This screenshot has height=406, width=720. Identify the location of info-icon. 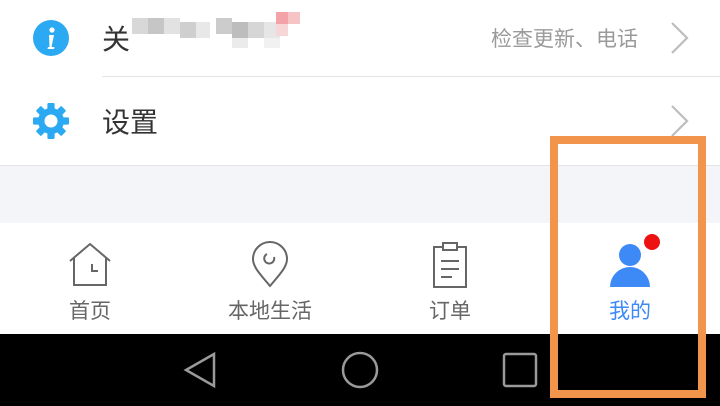
(51, 38).